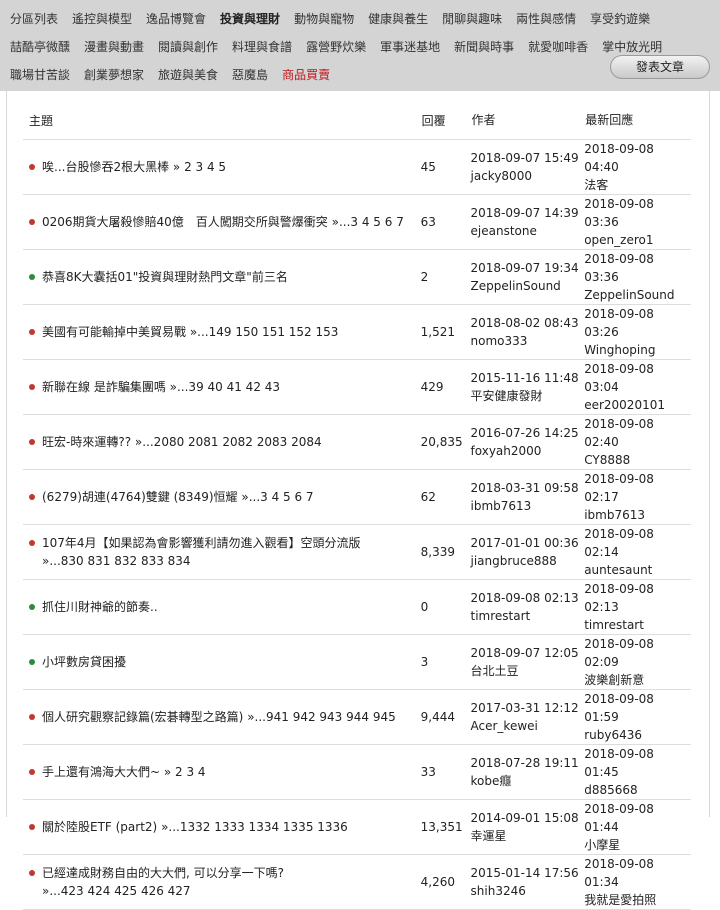 Image resolution: width=720 pixels, height=910 pixels. I want to click on author-name-link: jiangbruce888, so click(528, 561).